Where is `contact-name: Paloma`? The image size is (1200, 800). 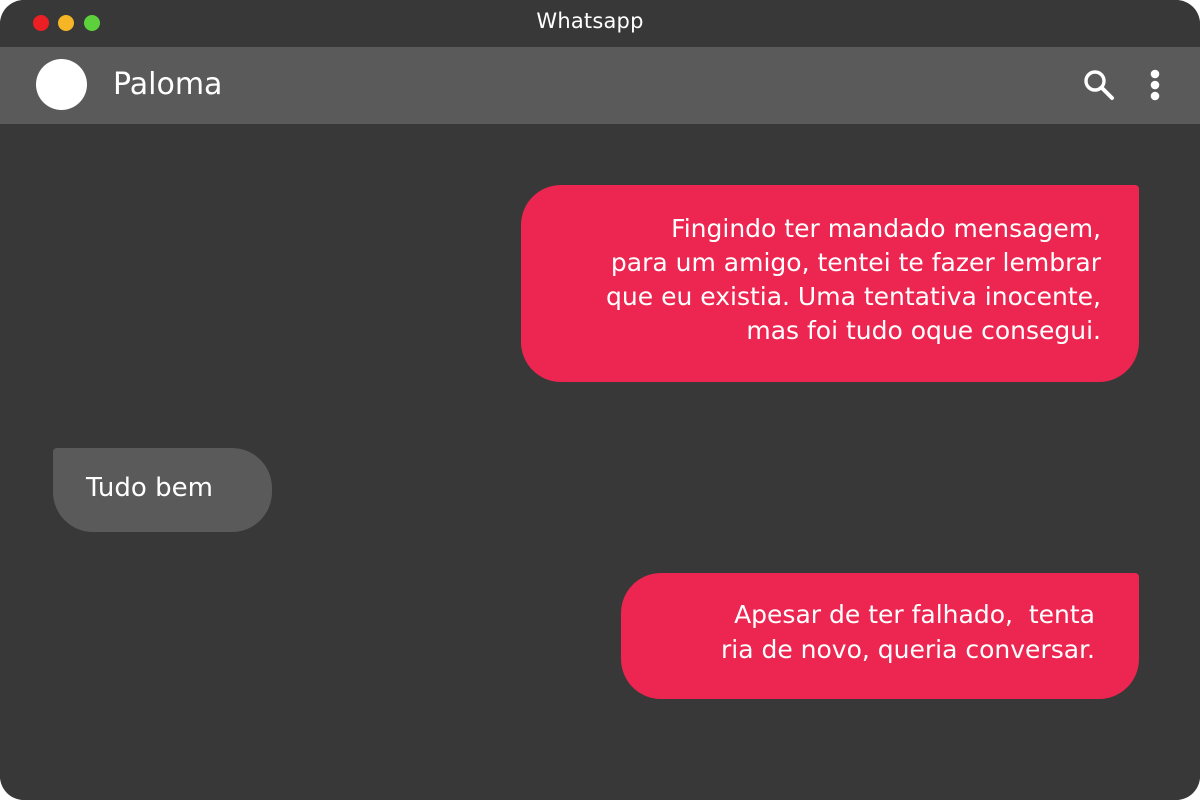
contact-name: Paloma is located at coordinates (167, 85).